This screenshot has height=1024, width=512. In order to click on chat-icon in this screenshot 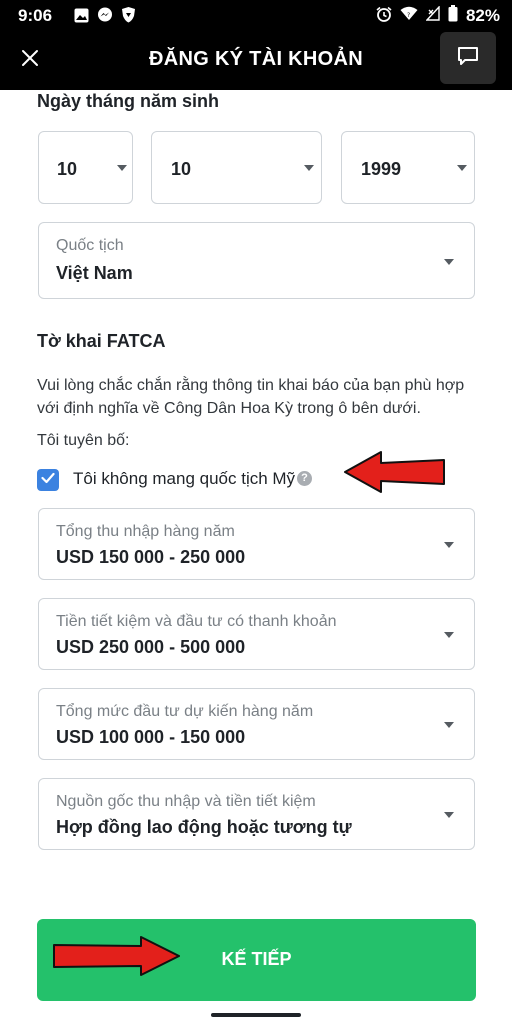, I will do `click(468, 58)`.